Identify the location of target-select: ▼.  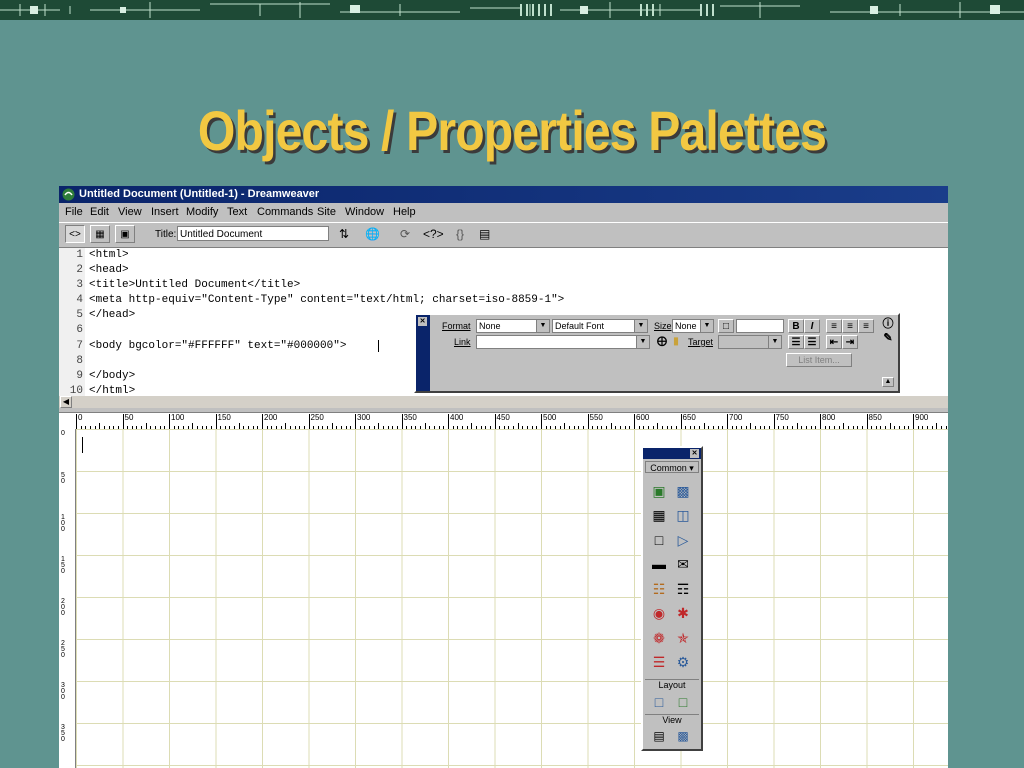
(750, 342).